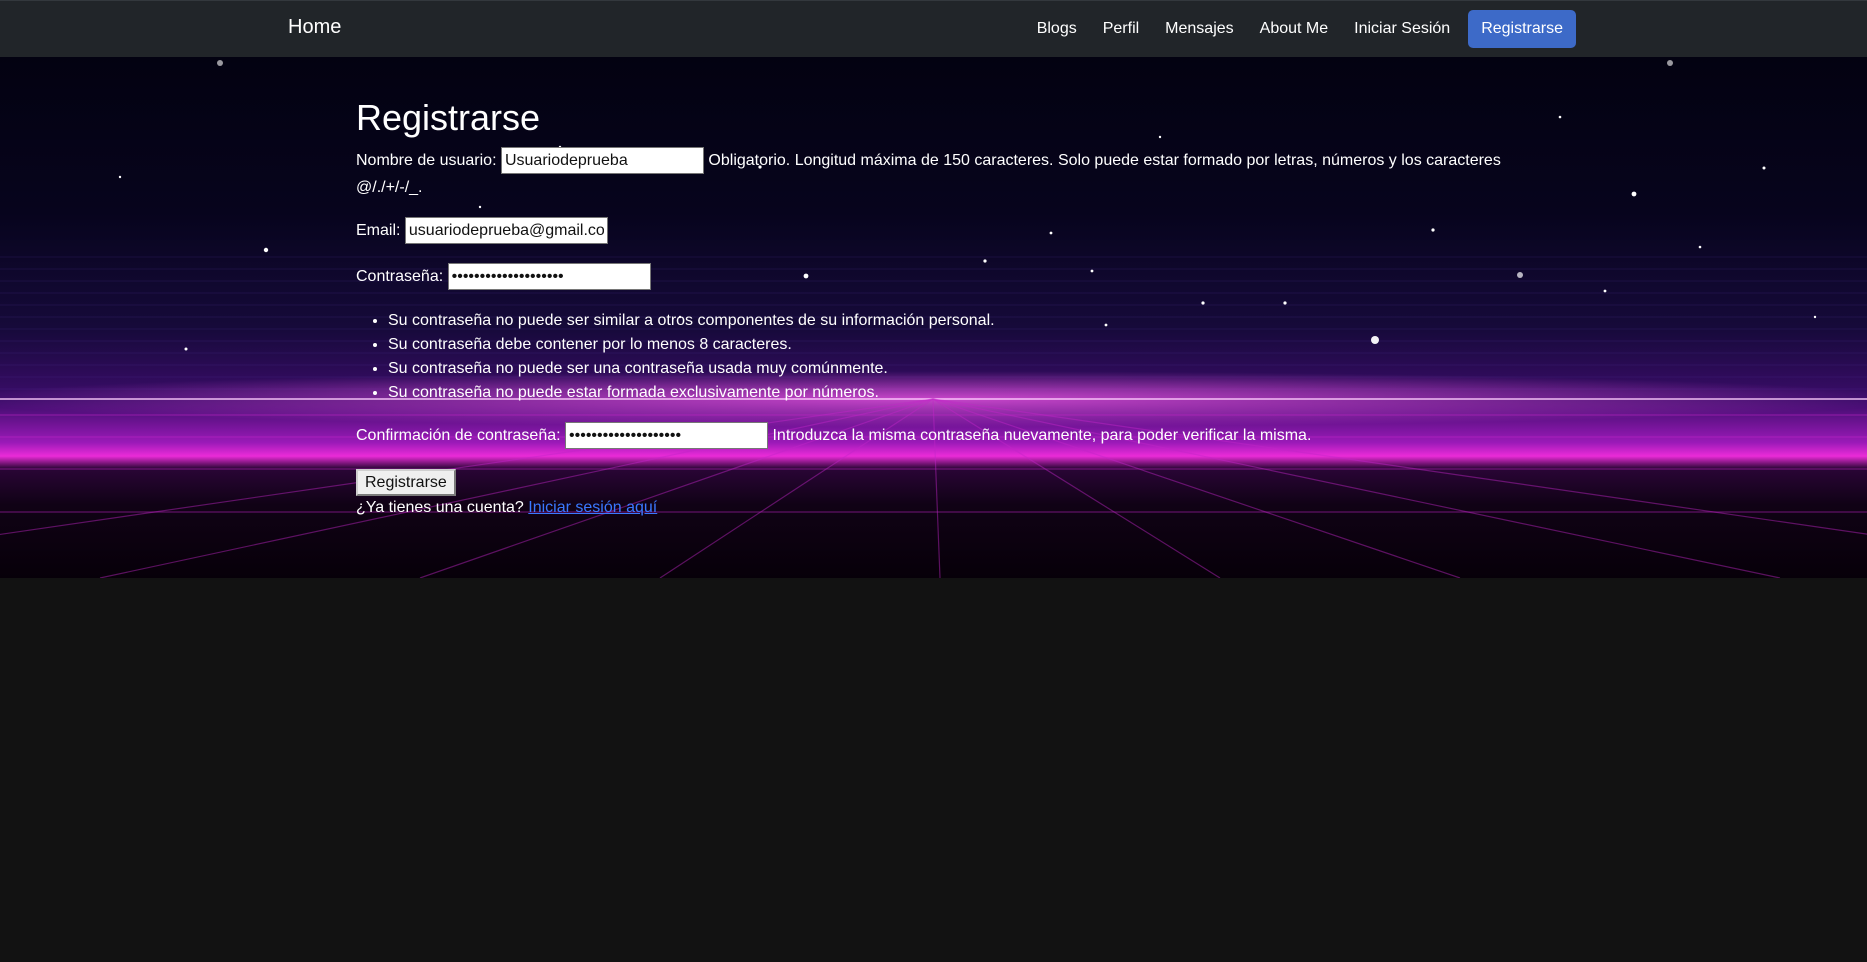  Describe the element at coordinates (458, 435) in the screenshot. I see `password-confirm-label: Confirmación de contraseña:` at that location.